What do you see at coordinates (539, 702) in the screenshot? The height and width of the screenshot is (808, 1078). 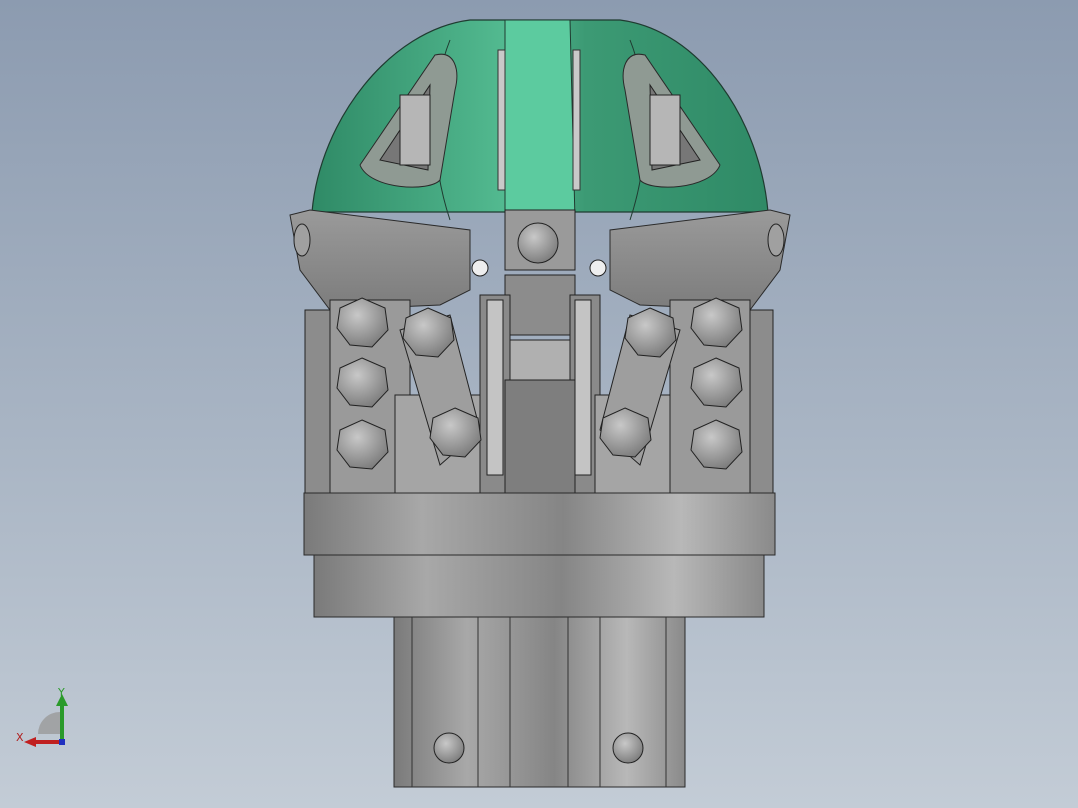 I see `mounting-shaft` at bounding box center [539, 702].